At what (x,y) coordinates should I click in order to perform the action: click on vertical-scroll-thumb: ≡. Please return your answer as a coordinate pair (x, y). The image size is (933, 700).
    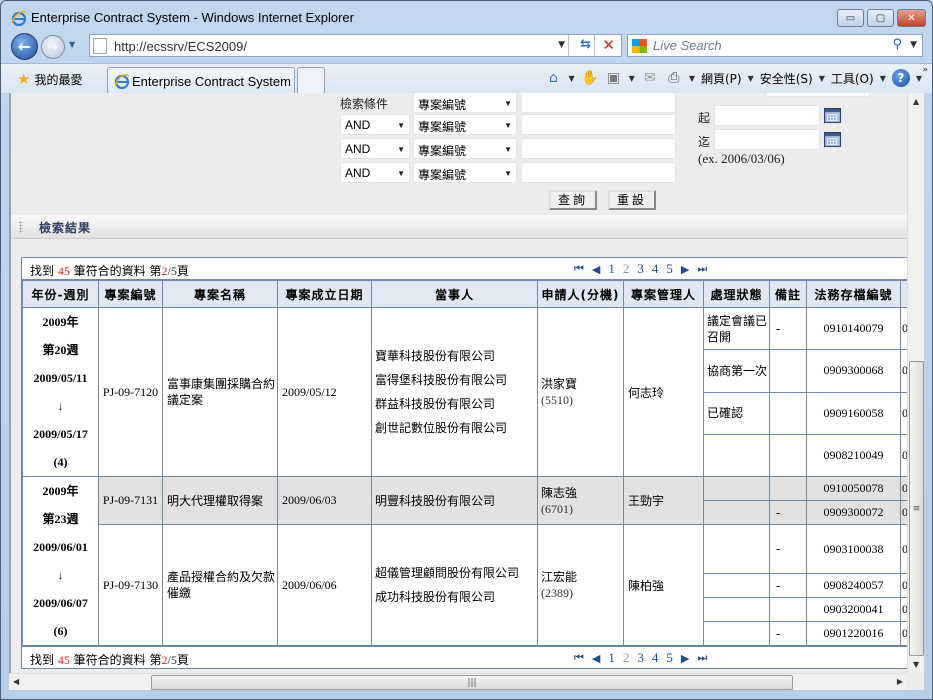
    Looking at the image, I should click on (916, 508).